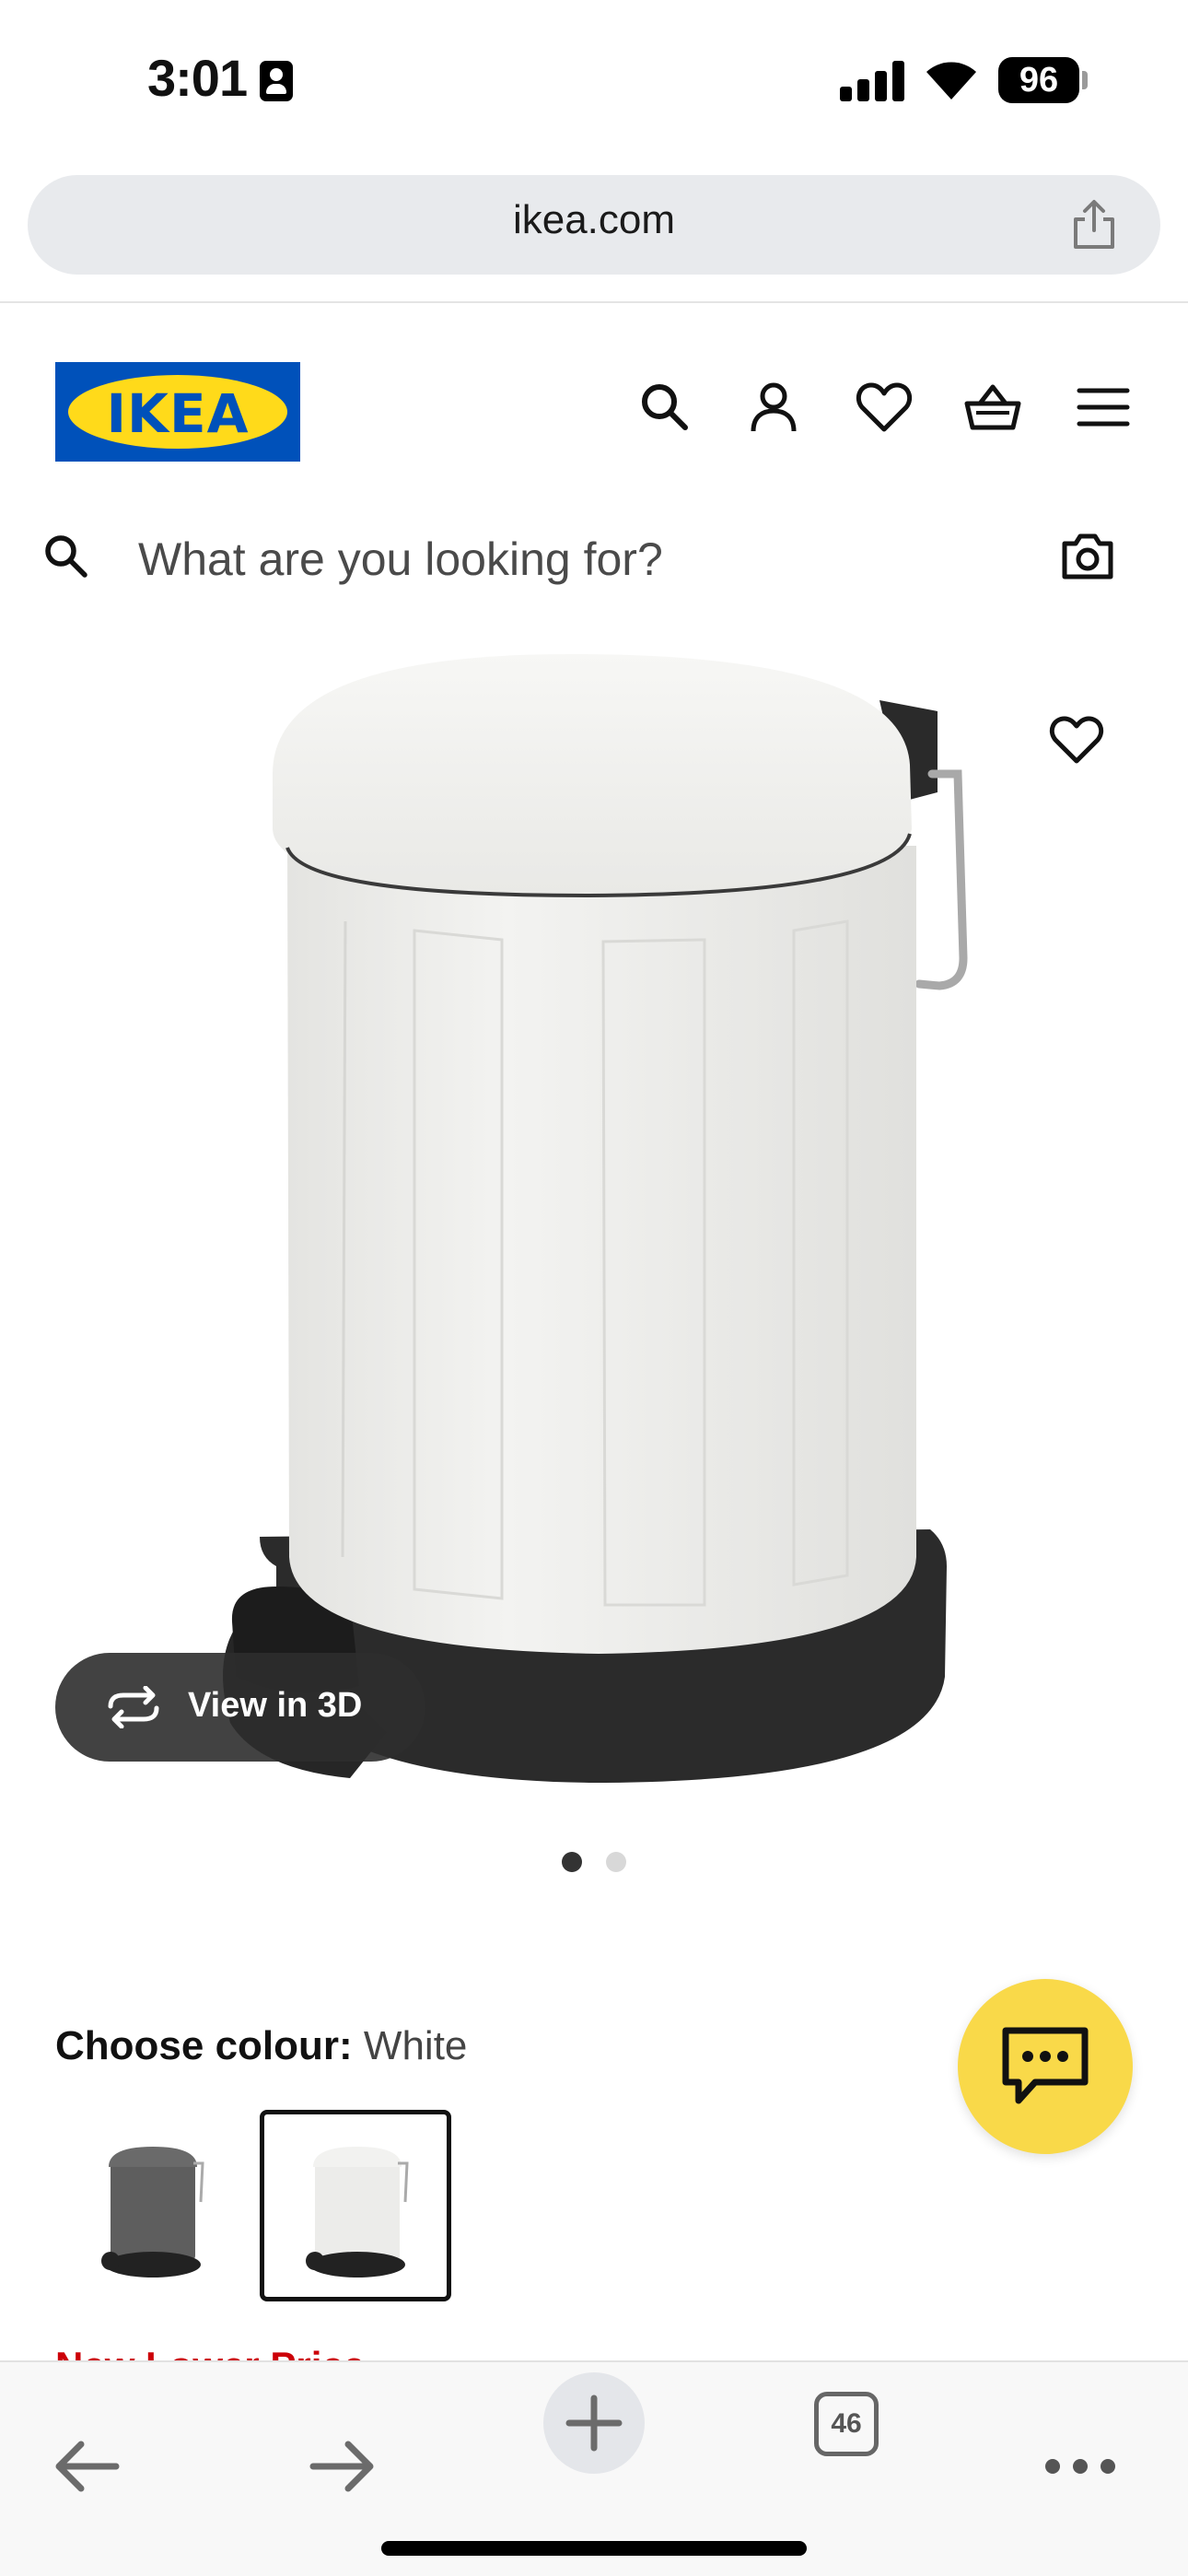 The height and width of the screenshot is (2576, 1188). Describe the element at coordinates (1085, 80) in the screenshot. I see `battery-cap` at that location.